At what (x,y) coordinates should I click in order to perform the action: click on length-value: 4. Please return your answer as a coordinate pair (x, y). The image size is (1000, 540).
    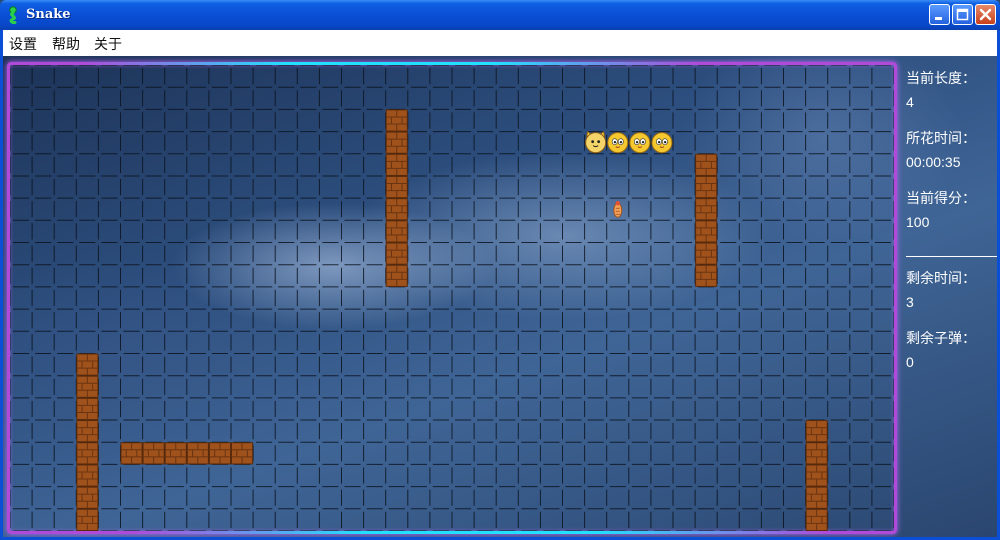
    Looking at the image, I should click on (910, 102).